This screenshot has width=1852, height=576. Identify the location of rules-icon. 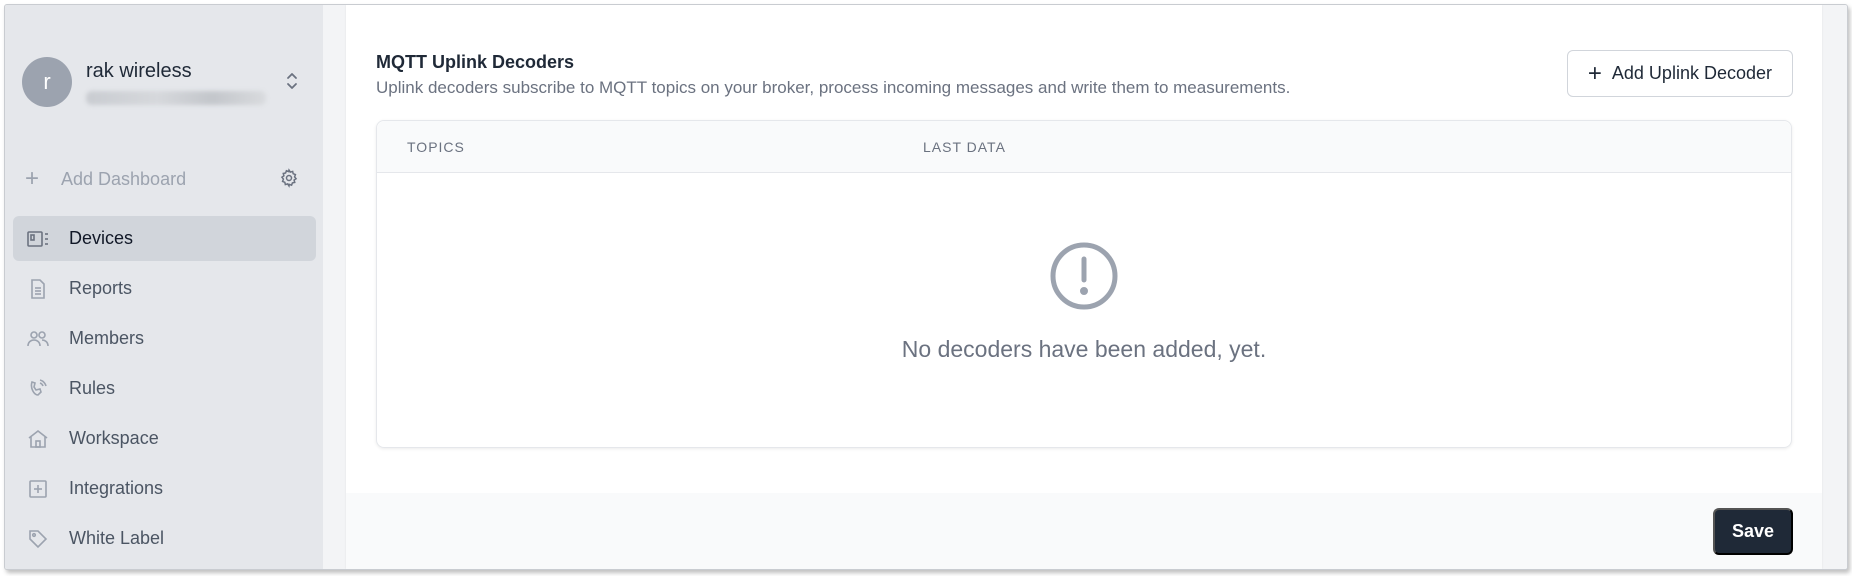
(38, 389).